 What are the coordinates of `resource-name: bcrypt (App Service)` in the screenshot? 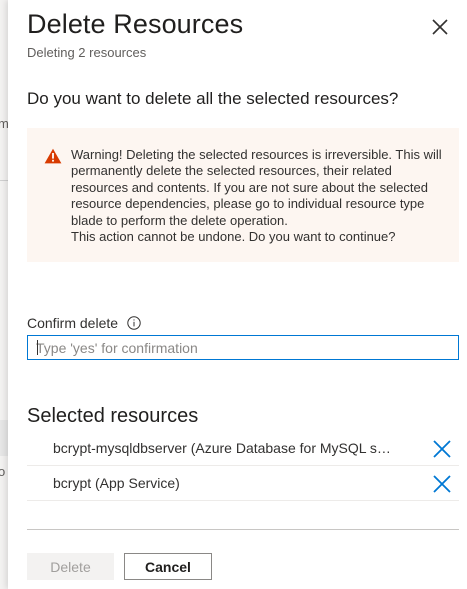 It's located at (116, 483).